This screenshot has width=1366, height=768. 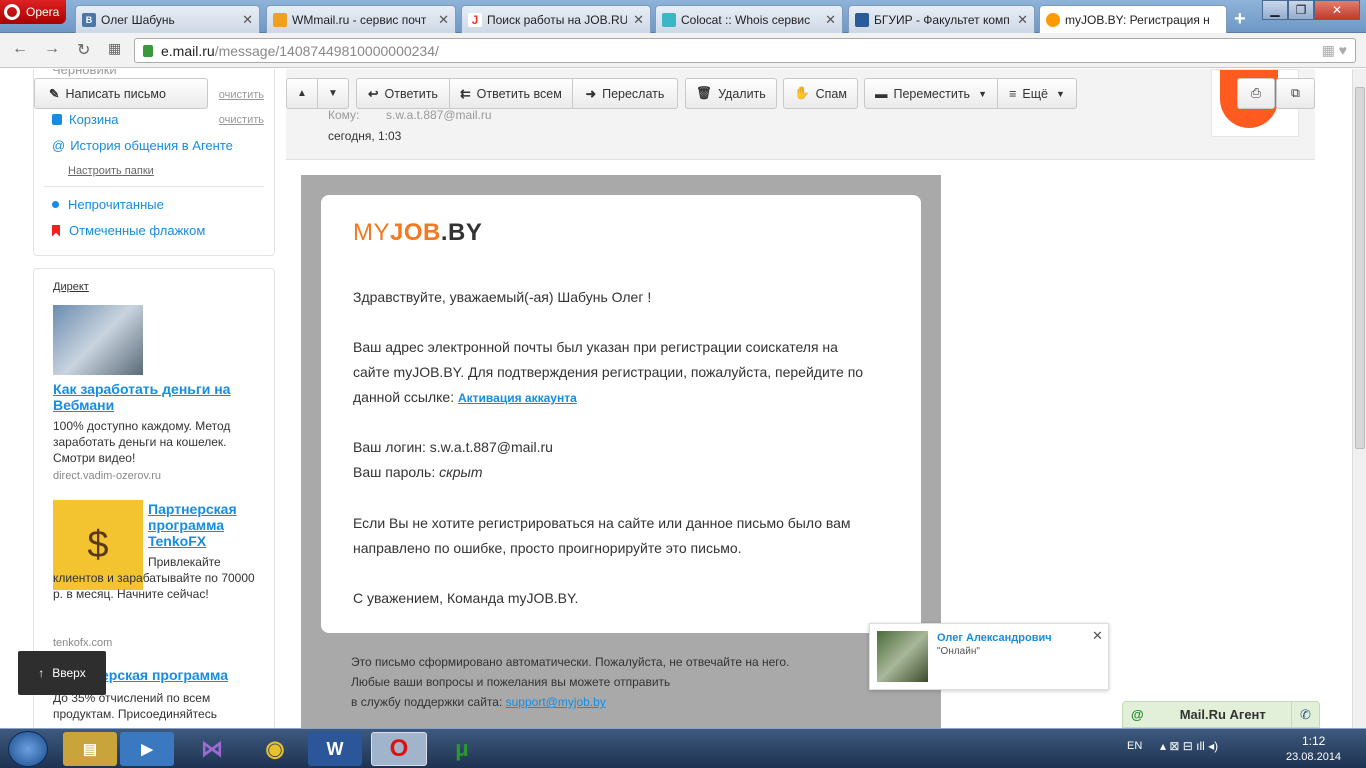 I want to click on menu-lines-icon: ≡, so click(x=1013, y=93).